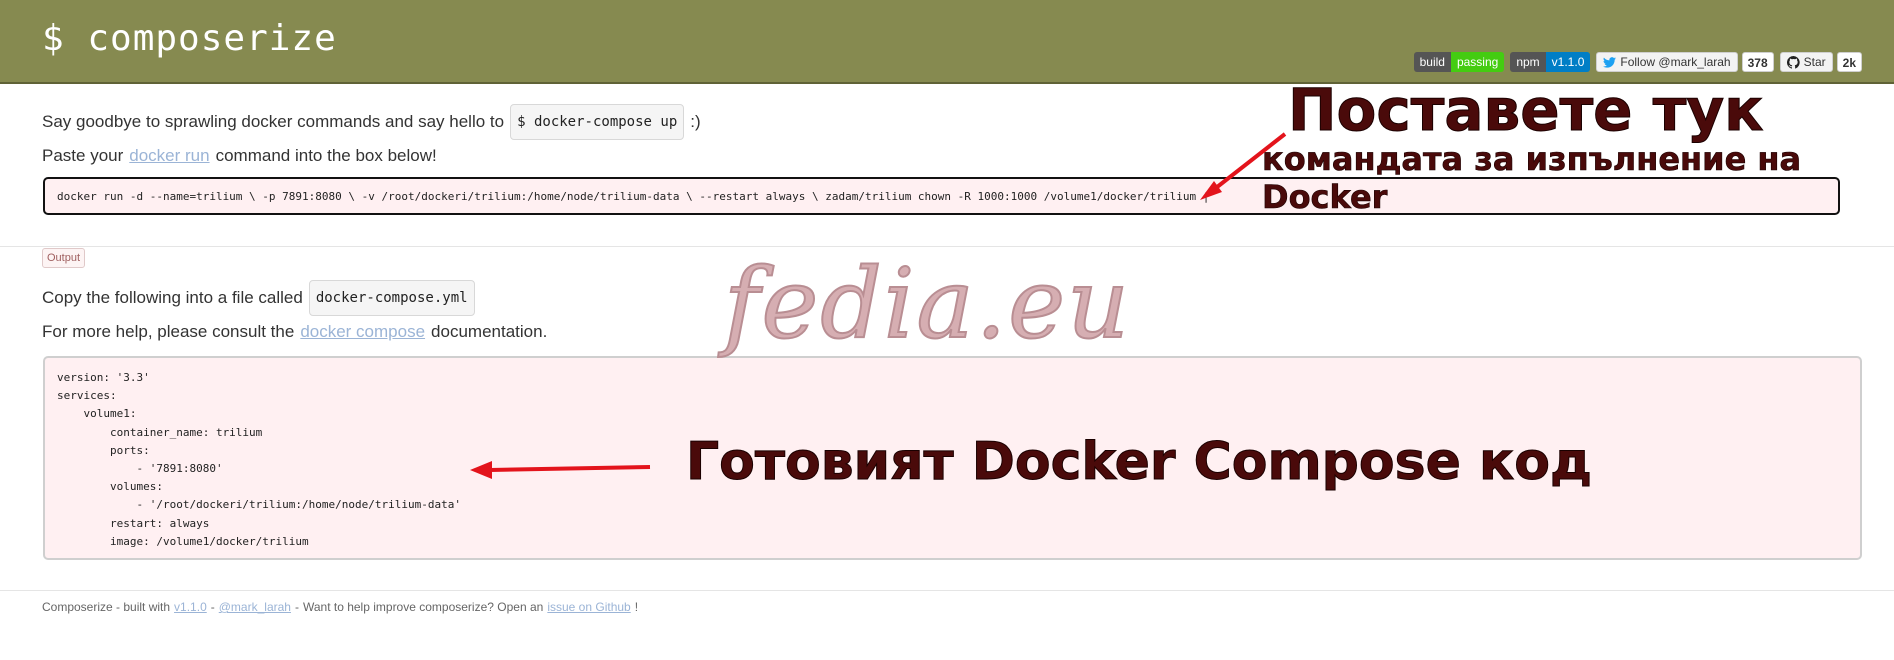 Image resolution: width=1894 pixels, height=660 pixels. I want to click on section-divider, so click(947, 246).